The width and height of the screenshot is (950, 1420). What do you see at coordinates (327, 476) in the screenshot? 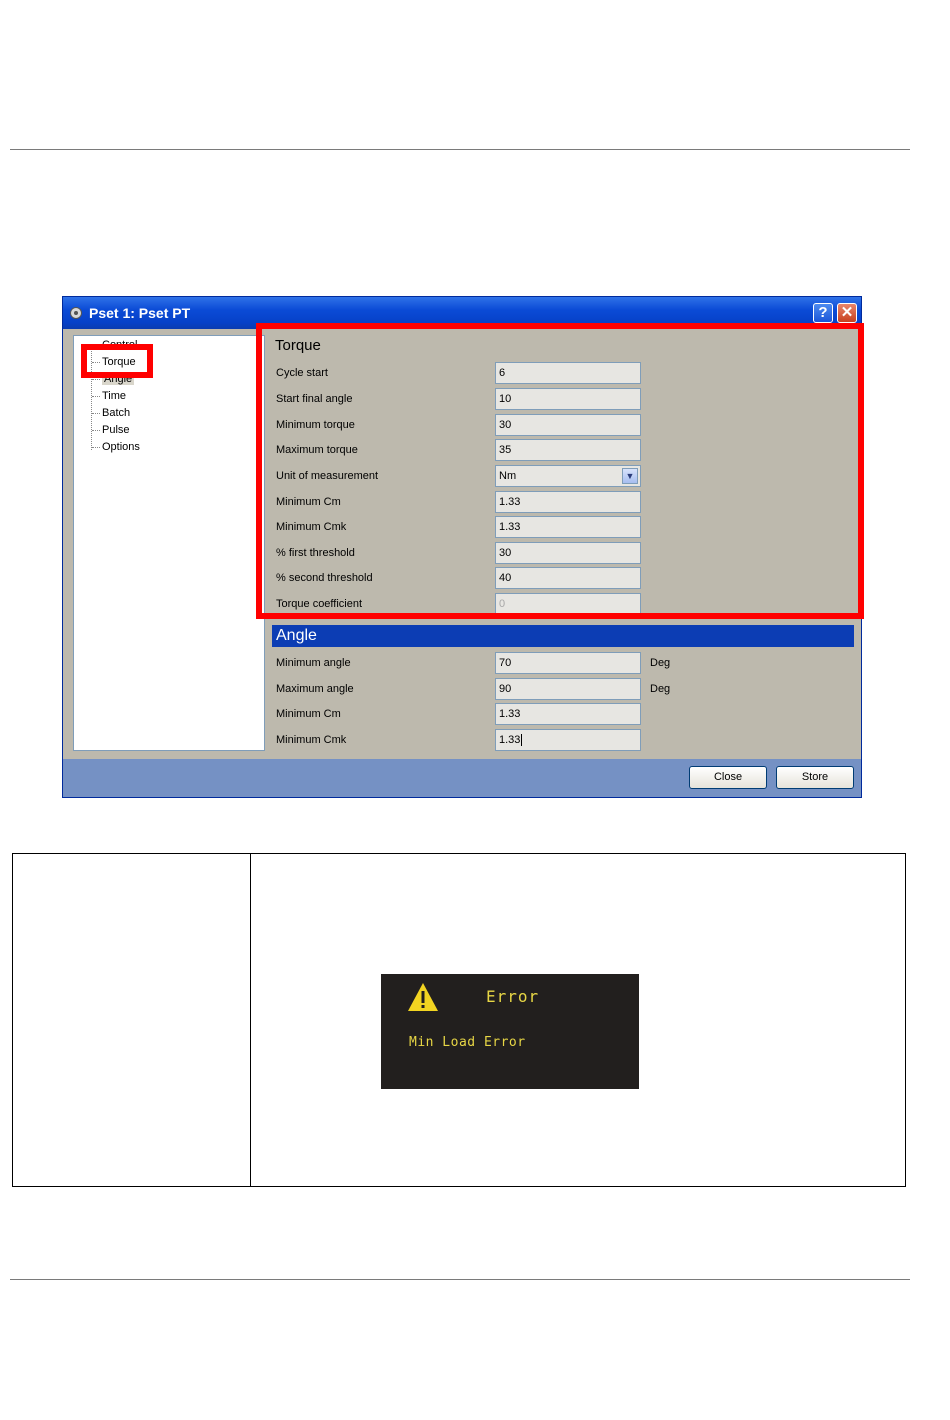
I see `field-label: Unit of measurement` at bounding box center [327, 476].